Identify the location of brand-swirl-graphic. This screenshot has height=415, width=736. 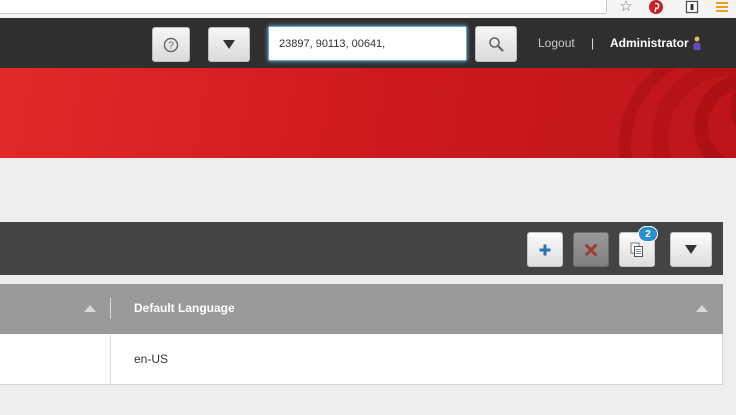
(677, 113).